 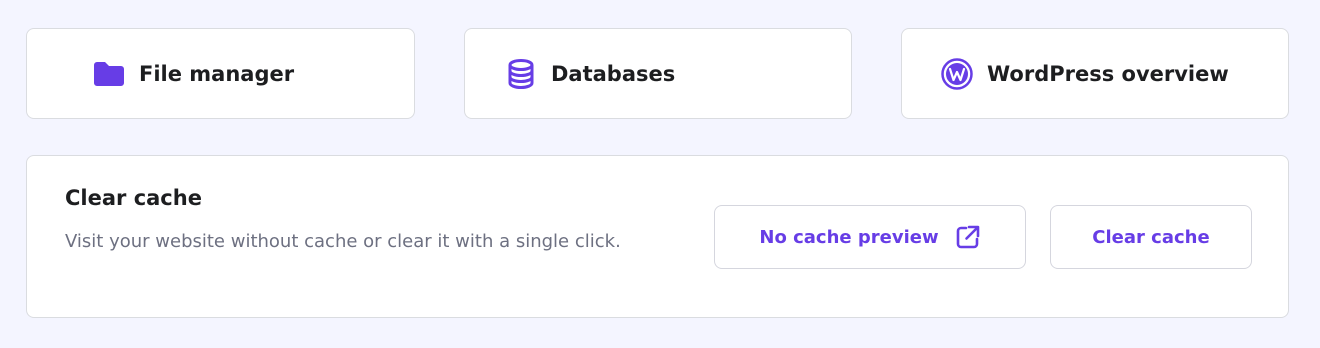 What do you see at coordinates (217, 73) in the screenshot?
I see `file-manager-label: File manager` at bounding box center [217, 73].